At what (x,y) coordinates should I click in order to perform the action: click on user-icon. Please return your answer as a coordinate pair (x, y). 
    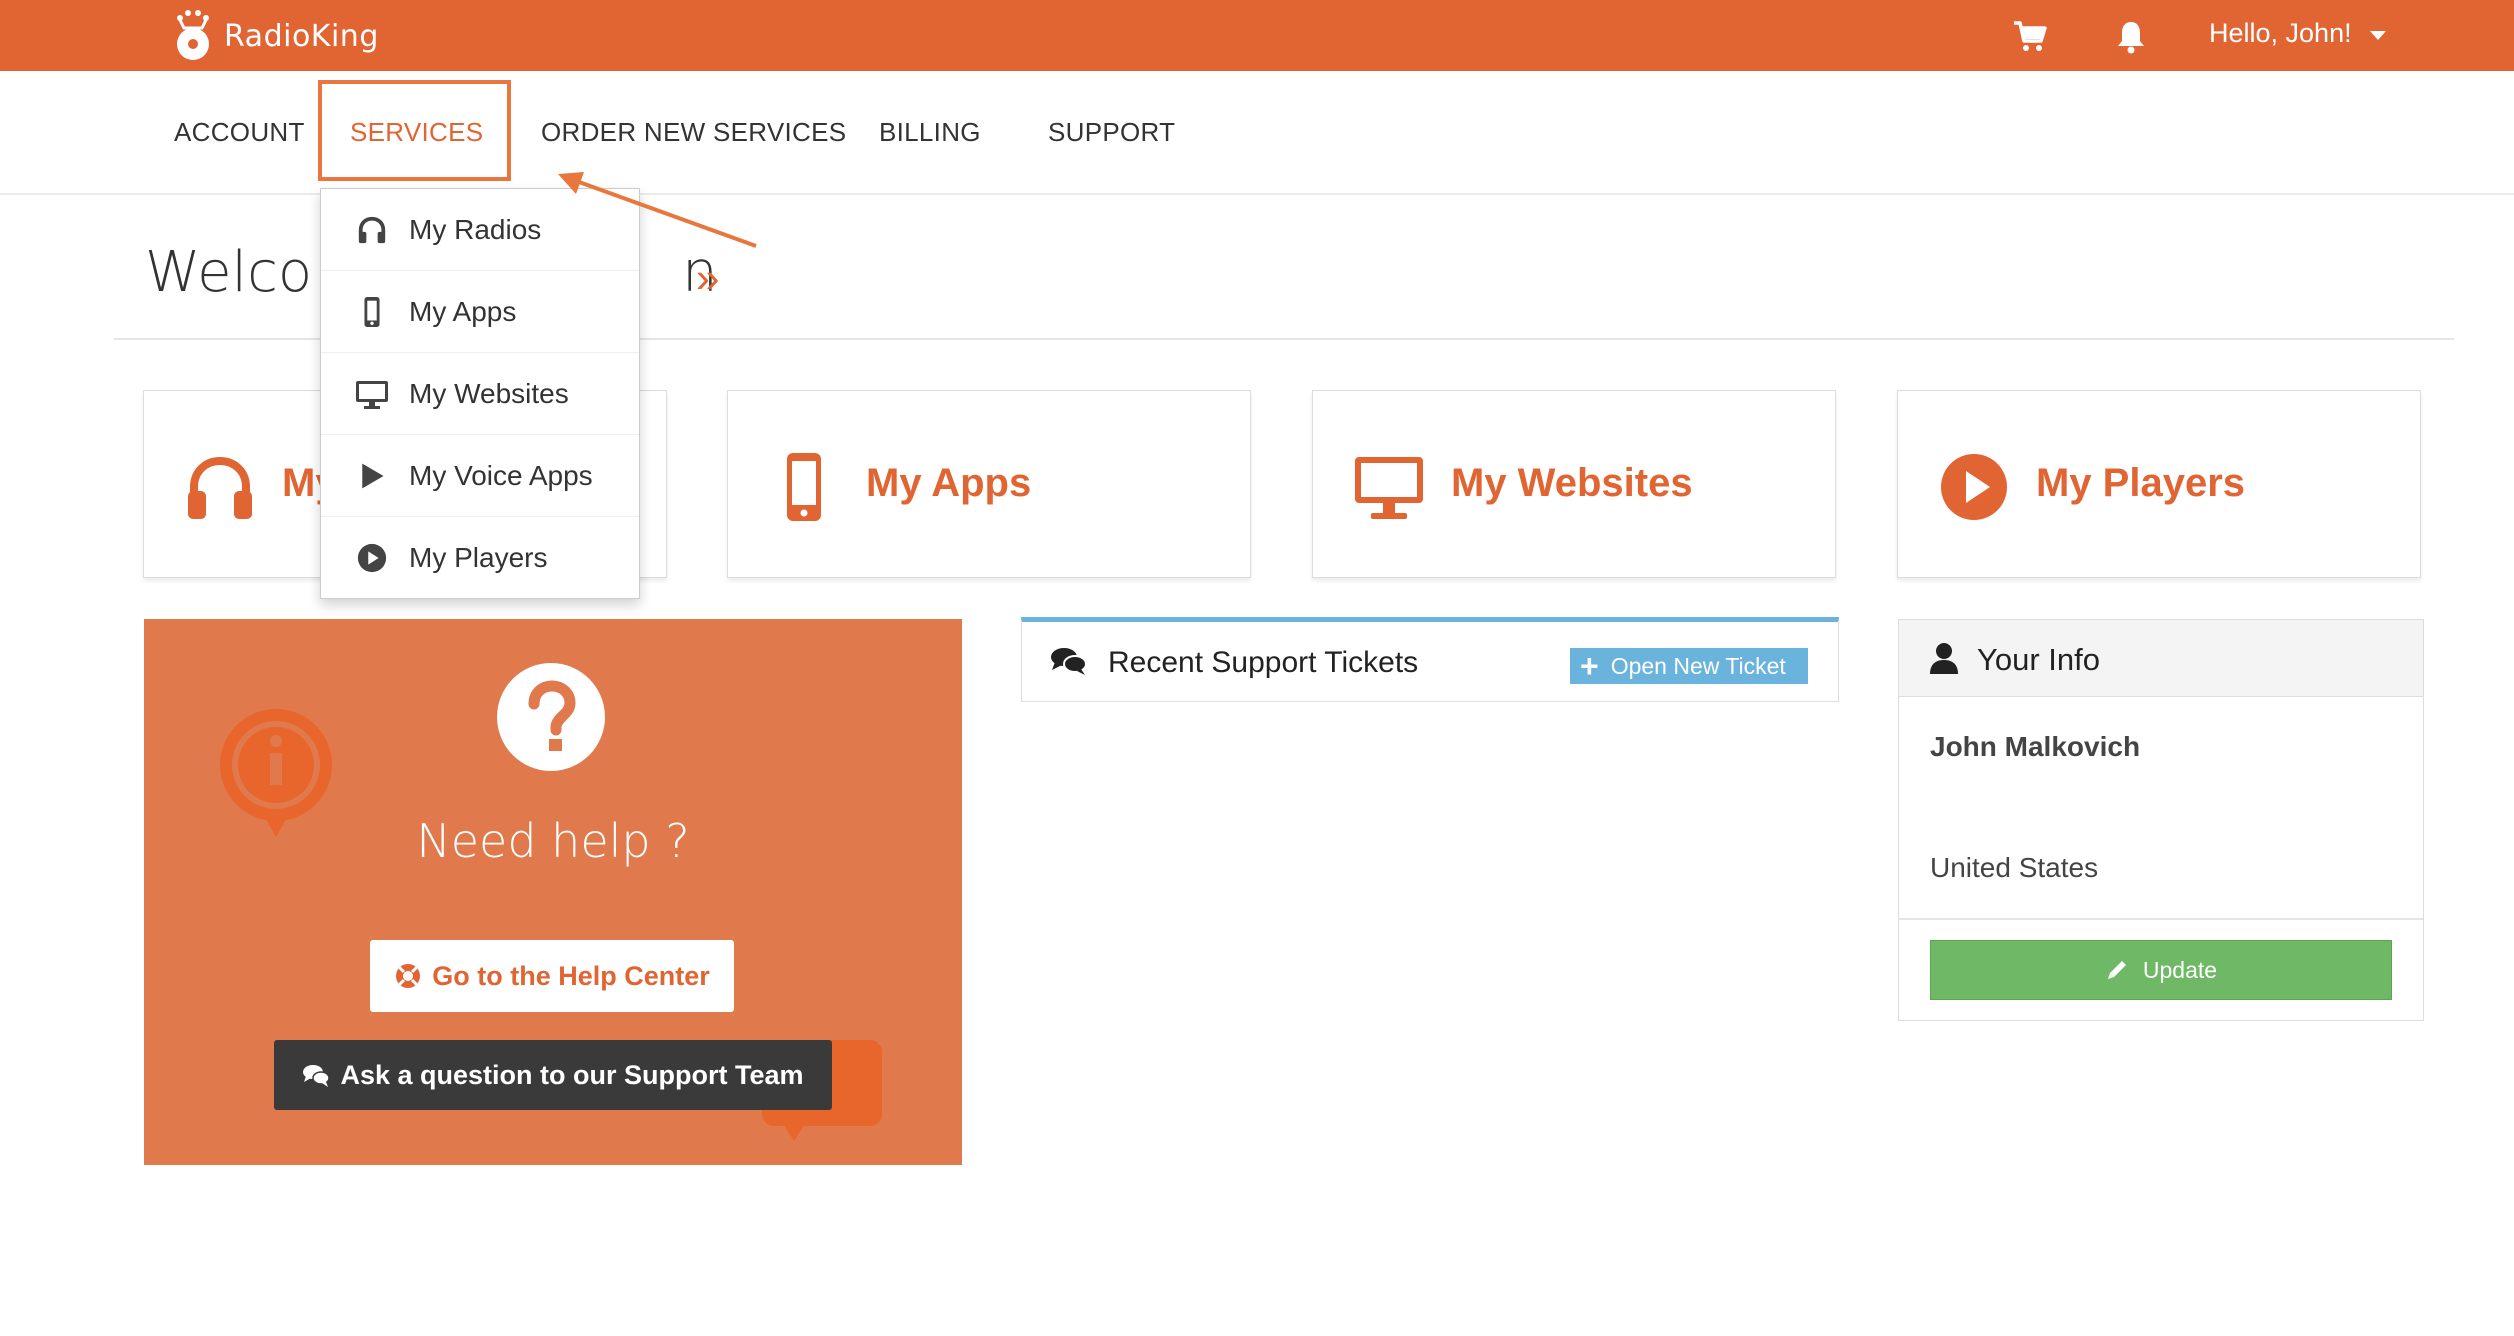
    Looking at the image, I should click on (1944, 658).